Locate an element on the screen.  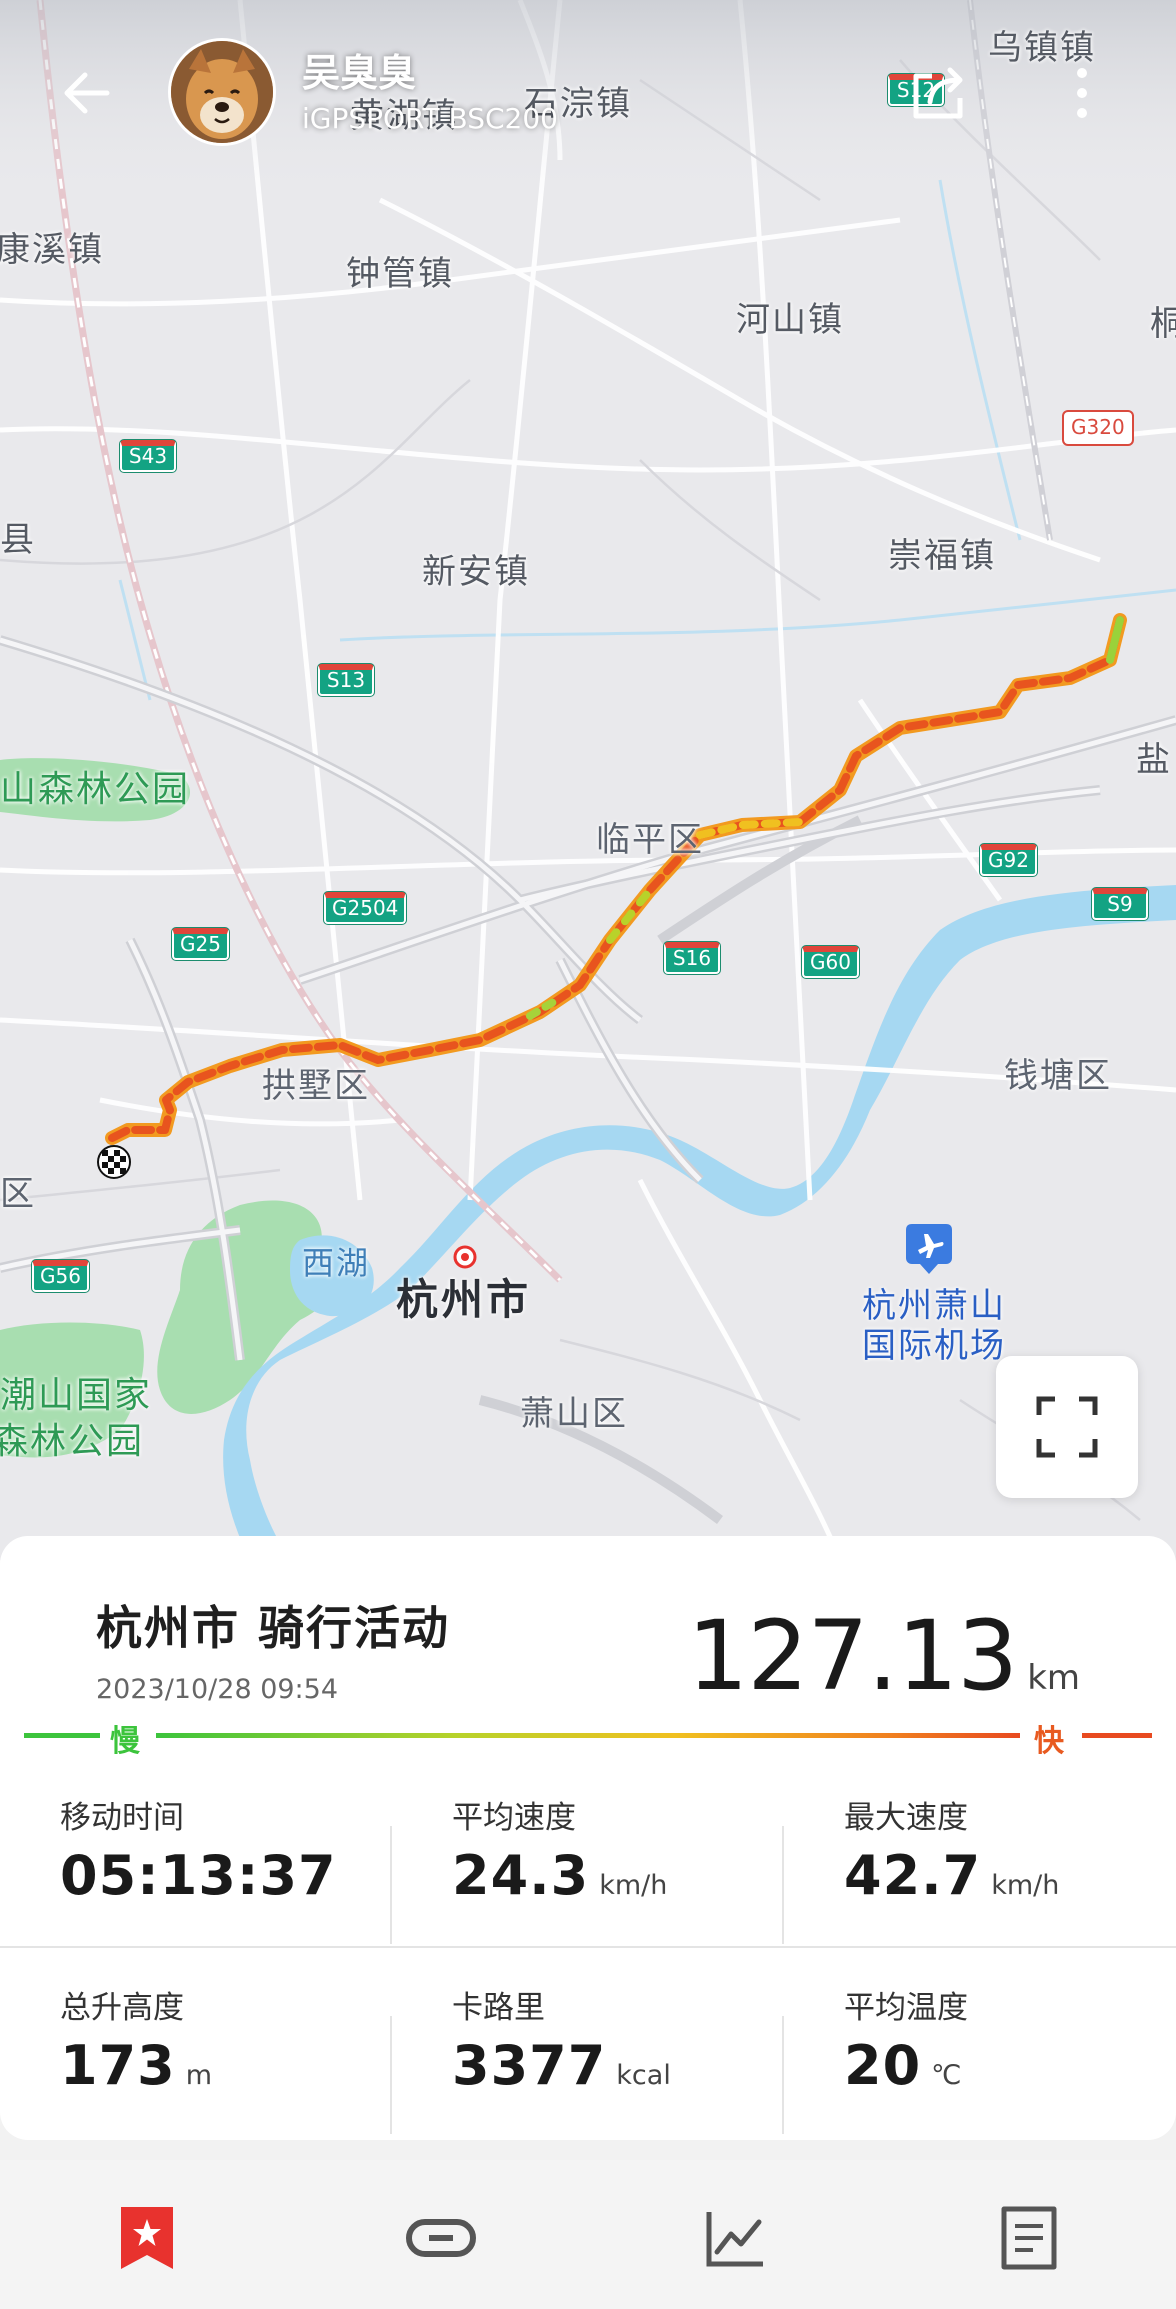
distance-unit: km is located at coordinates (1053, 1678).